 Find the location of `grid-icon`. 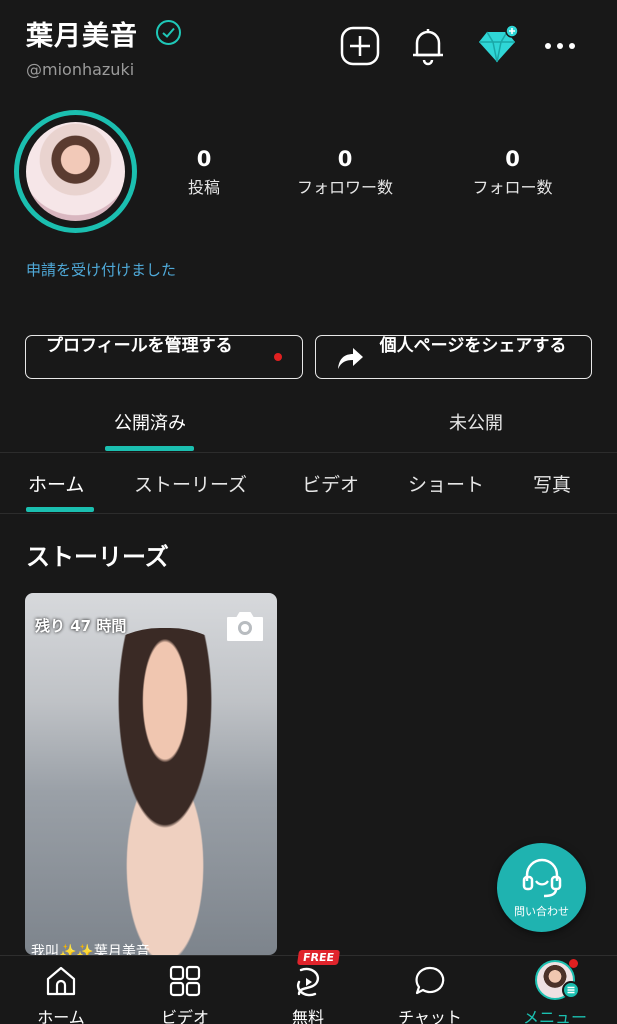

grid-icon is located at coordinates (185, 981).